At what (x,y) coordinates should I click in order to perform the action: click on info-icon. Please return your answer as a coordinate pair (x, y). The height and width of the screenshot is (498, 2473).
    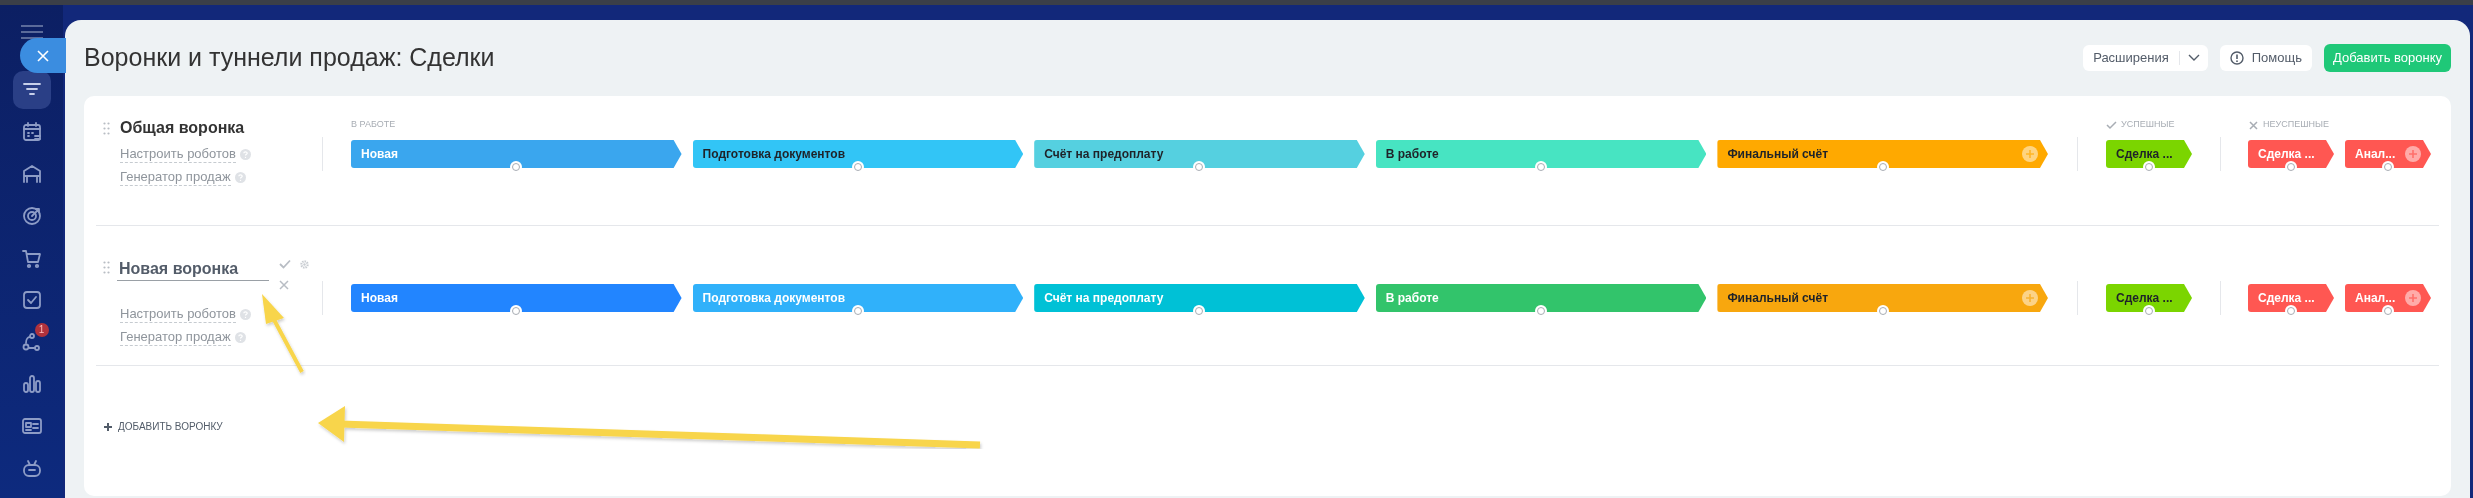
    Looking at the image, I should click on (2236, 58).